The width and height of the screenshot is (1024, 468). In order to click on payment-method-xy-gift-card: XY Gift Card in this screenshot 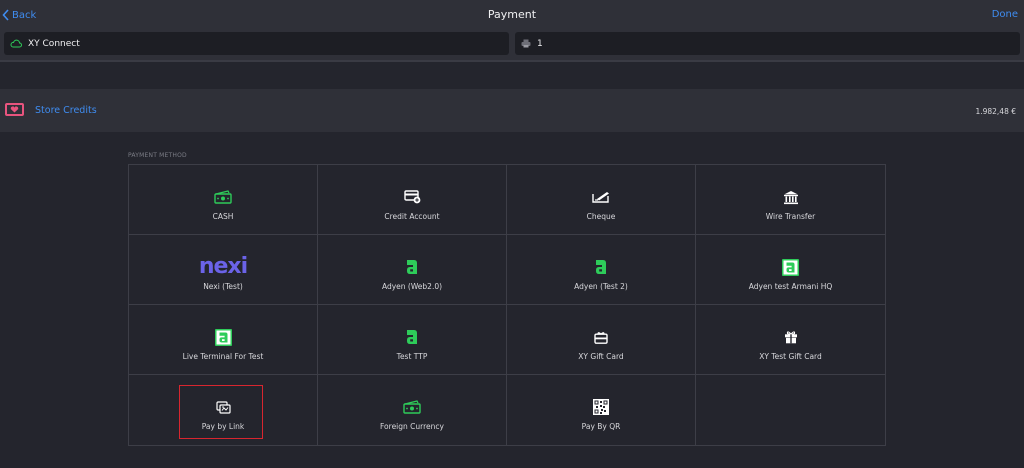, I will do `click(601, 340)`.